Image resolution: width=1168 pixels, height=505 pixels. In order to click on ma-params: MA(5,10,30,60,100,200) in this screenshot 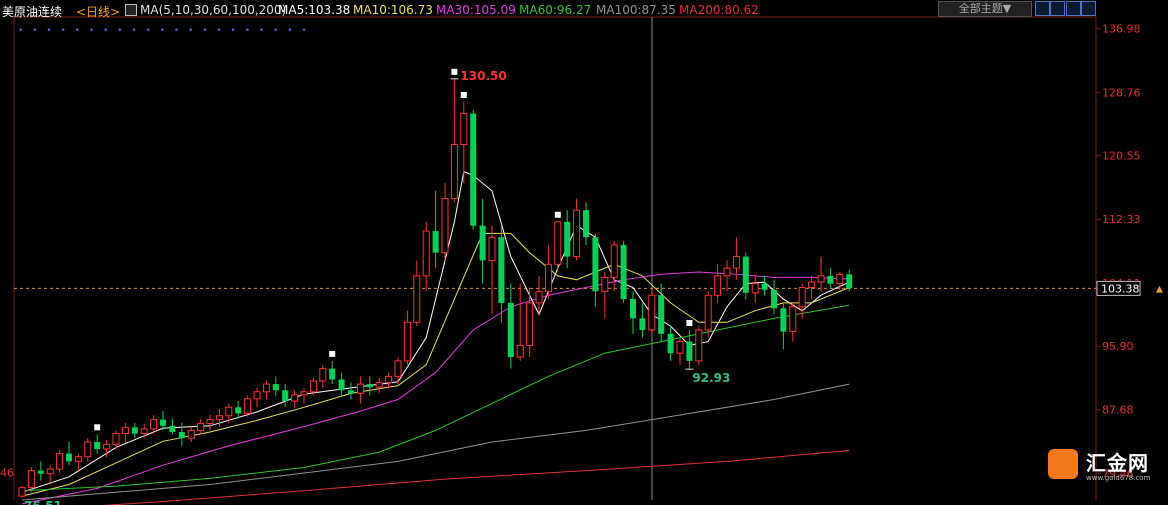, I will do `click(213, 10)`.